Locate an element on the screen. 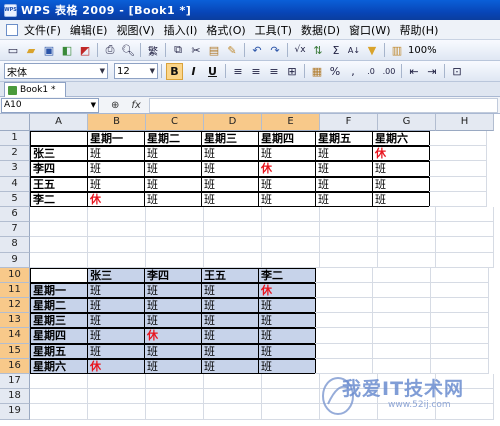 This screenshot has width=500, height=426. menu-item: 数据(D) is located at coordinates (320, 30).